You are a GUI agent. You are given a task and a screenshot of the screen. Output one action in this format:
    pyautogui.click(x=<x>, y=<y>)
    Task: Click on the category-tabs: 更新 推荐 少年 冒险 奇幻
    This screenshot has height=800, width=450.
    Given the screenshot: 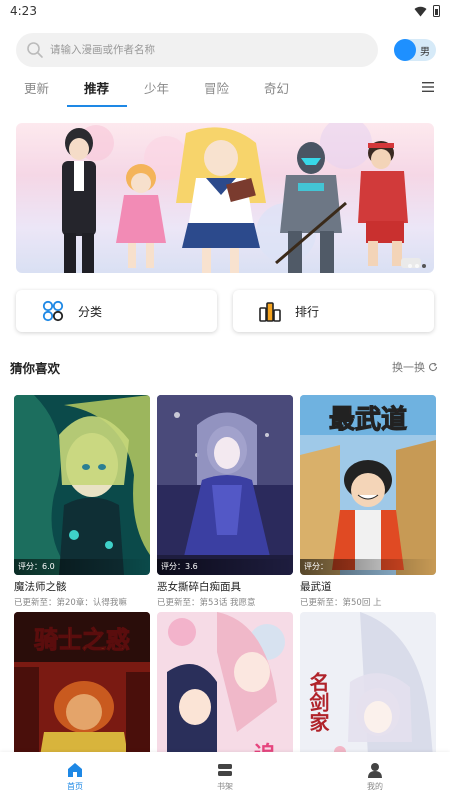 What is the action you would take?
    pyautogui.click(x=225, y=90)
    